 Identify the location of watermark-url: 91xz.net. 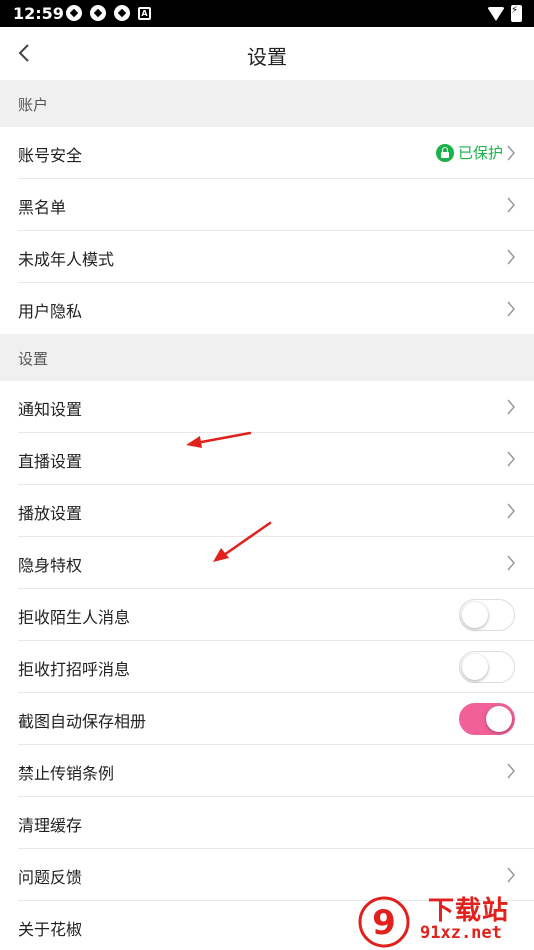
(461, 933).